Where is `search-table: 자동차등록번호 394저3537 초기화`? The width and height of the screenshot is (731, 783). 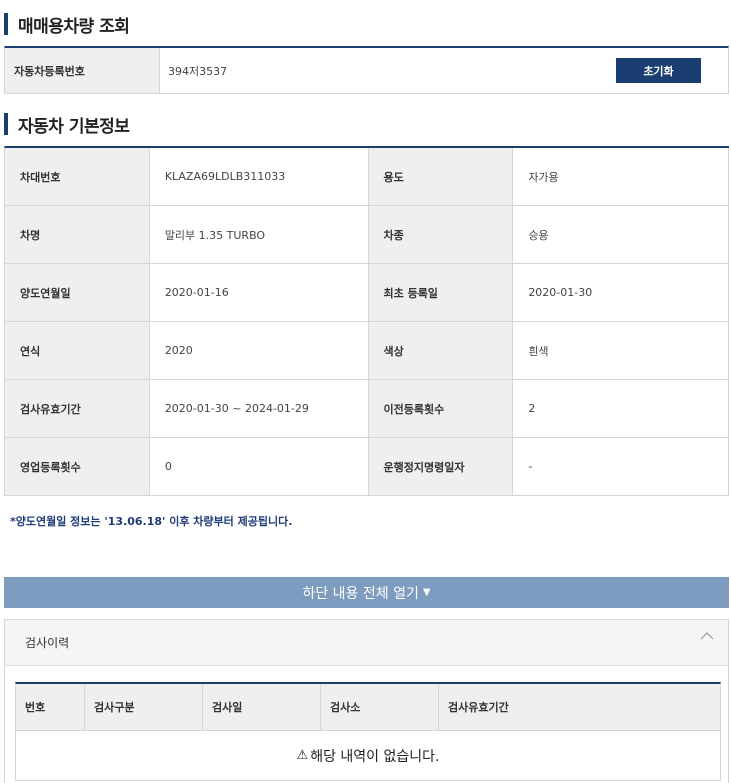 search-table: 자동차등록번호 394저3537 초기화 is located at coordinates (366, 70).